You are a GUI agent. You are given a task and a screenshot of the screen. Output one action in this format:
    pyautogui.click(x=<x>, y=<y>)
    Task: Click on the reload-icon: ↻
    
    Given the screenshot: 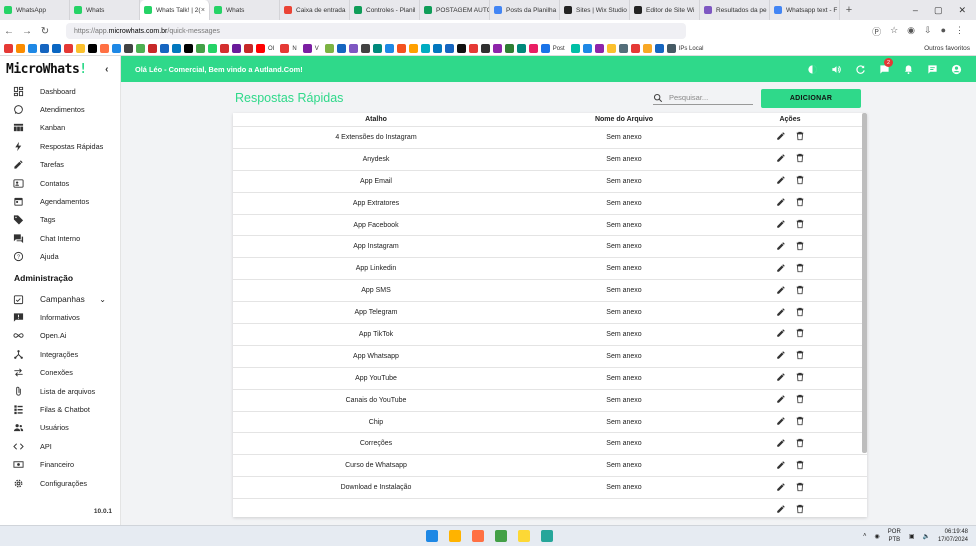 What is the action you would take?
    pyautogui.click(x=45, y=31)
    